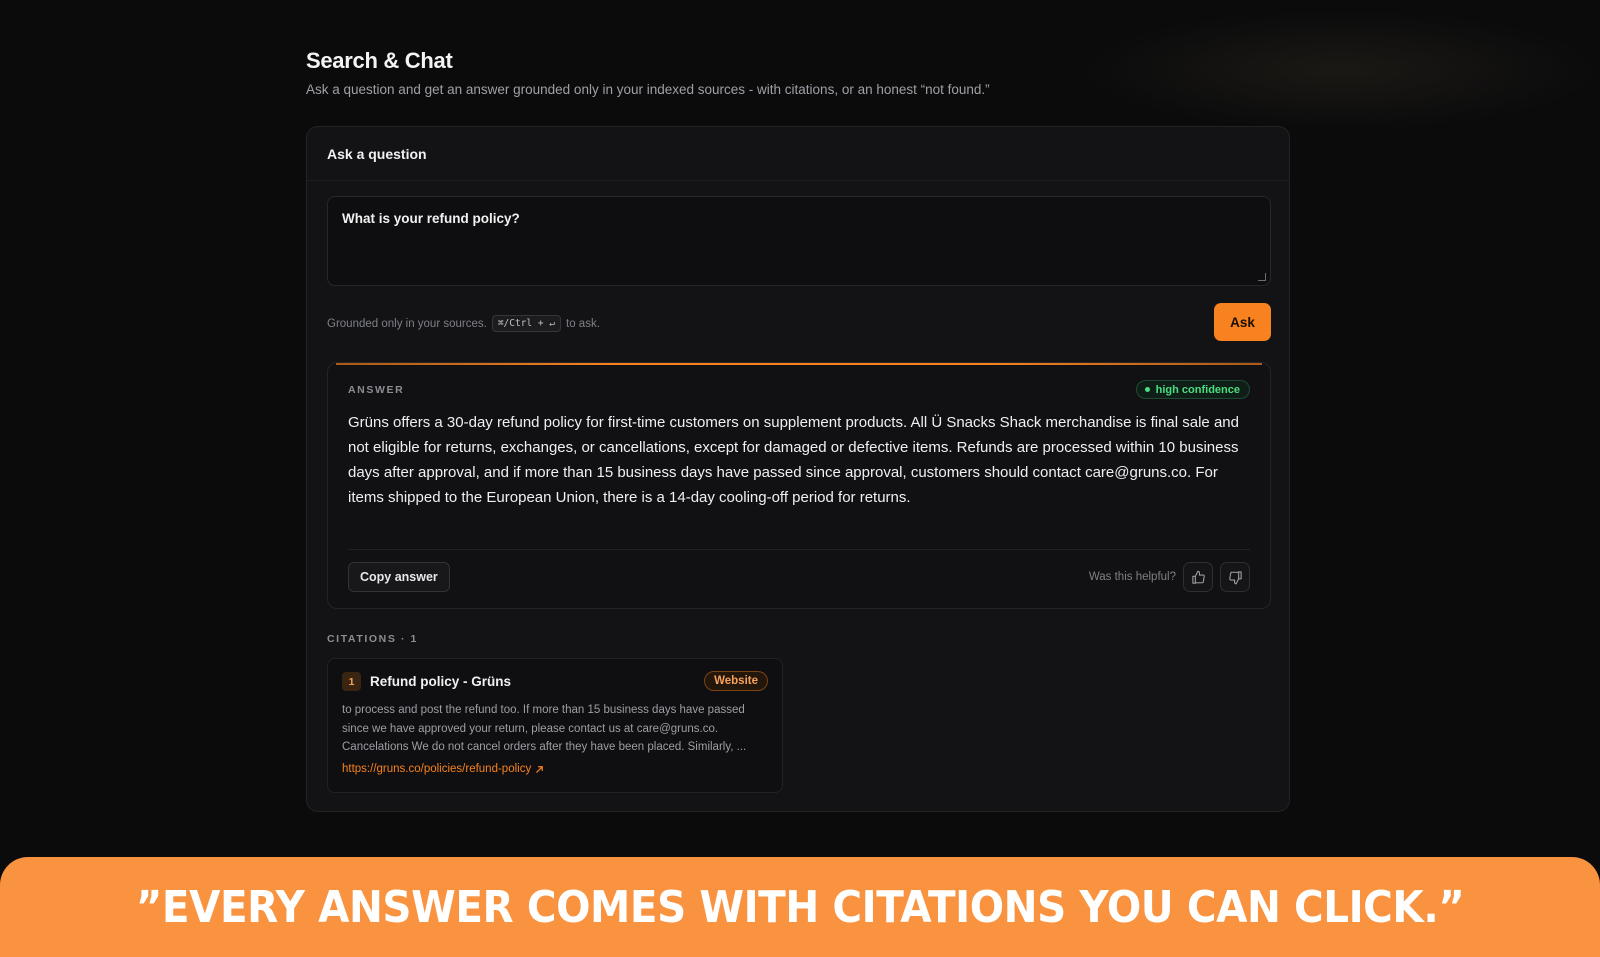 The width and height of the screenshot is (1600, 957). What do you see at coordinates (1132, 577) in the screenshot?
I see `helpful-label: Was this helpful?` at bounding box center [1132, 577].